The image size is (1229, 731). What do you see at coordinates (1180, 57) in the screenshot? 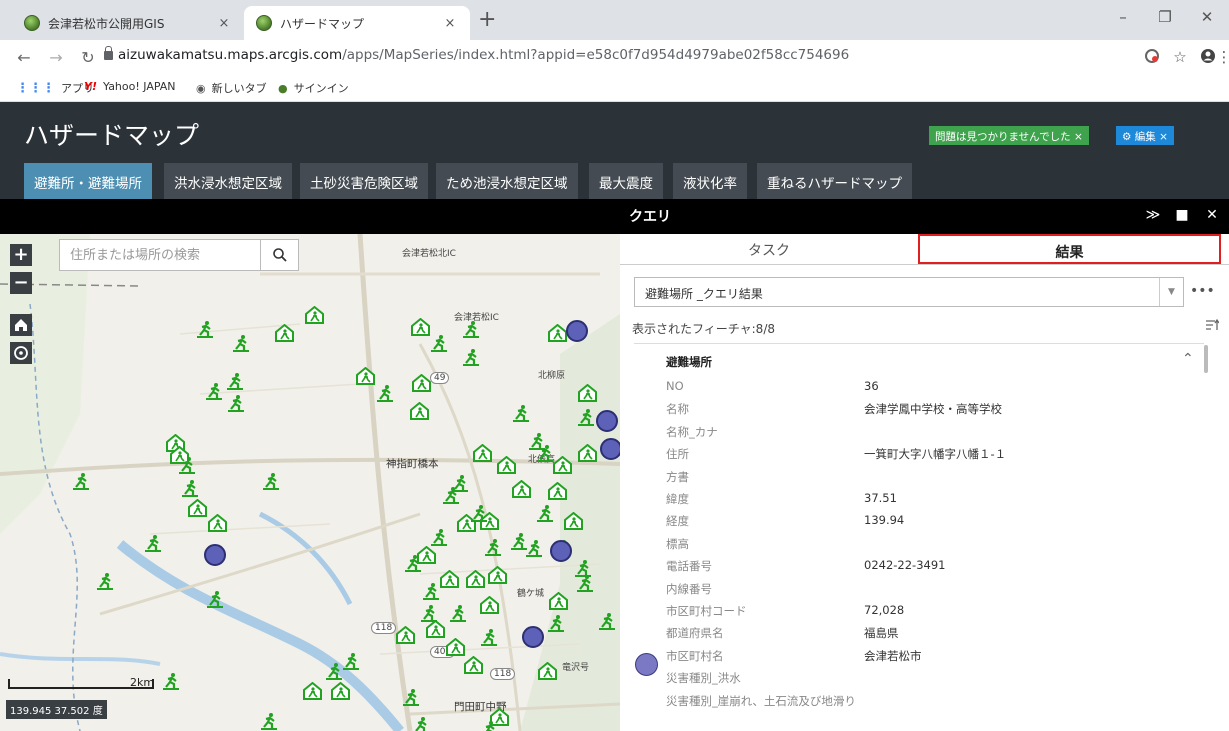
I see `bookmark-star-icon: ☆` at bounding box center [1180, 57].